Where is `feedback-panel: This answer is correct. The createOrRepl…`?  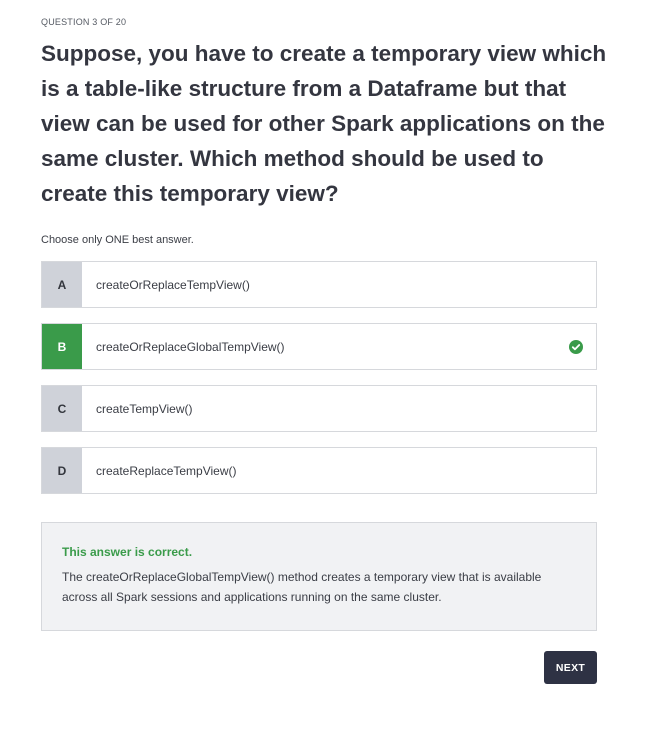
feedback-panel: This answer is correct. The createOrRepl… is located at coordinates (319, 576).